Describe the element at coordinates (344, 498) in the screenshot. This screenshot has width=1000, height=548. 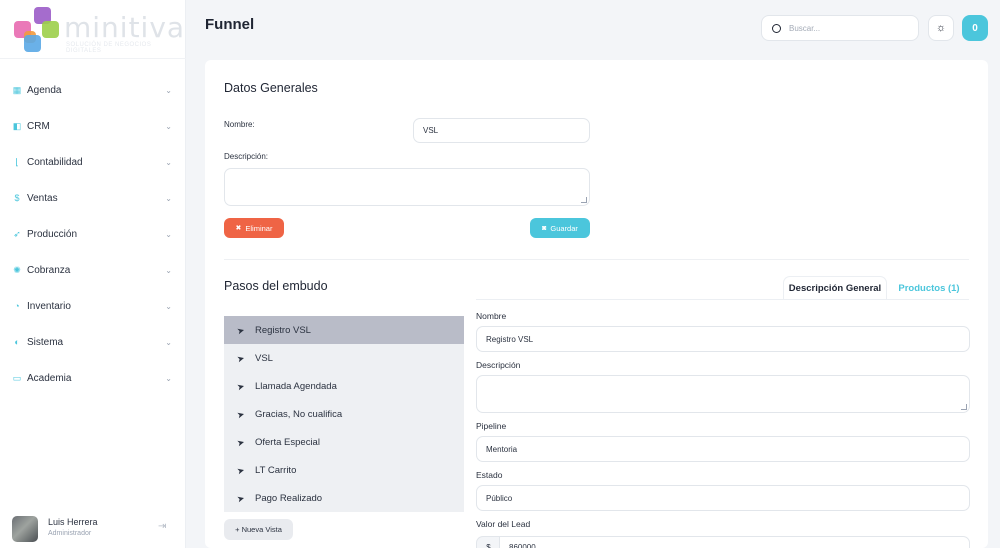
I see `list-item: ➤ Pago Realizado` at that location.